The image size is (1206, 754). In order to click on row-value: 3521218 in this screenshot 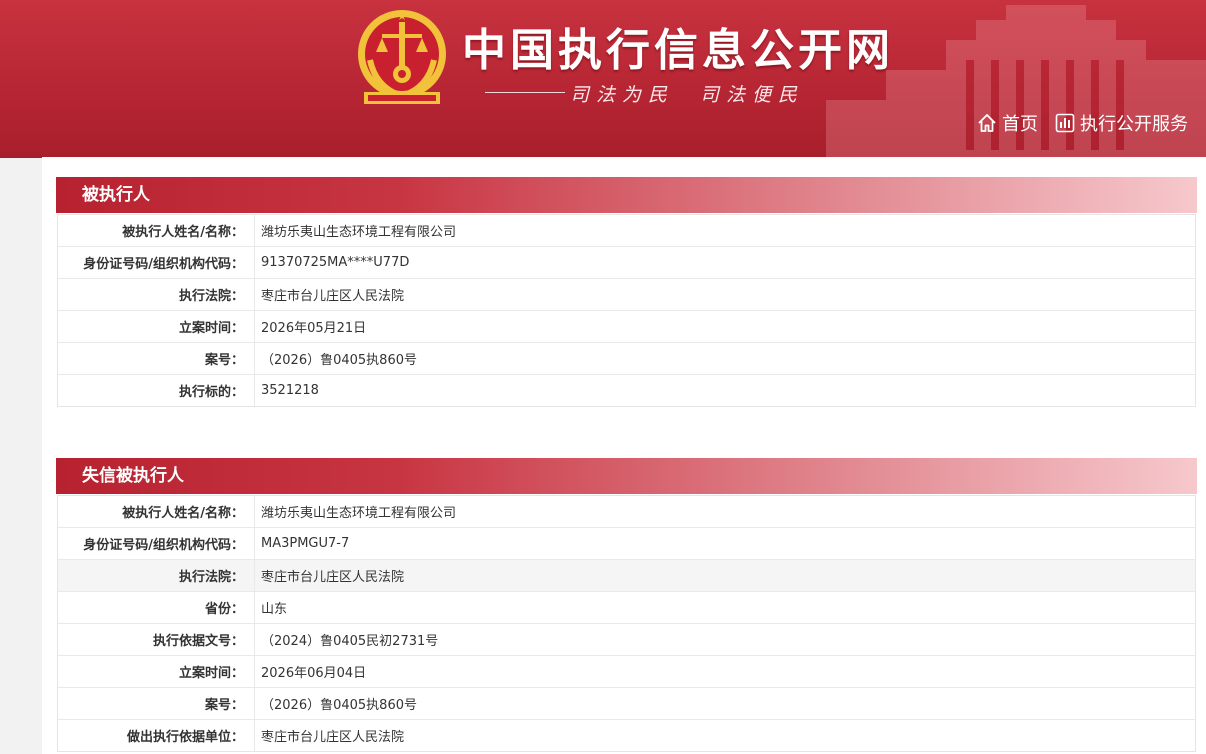, I will do `click(290, 390)`.